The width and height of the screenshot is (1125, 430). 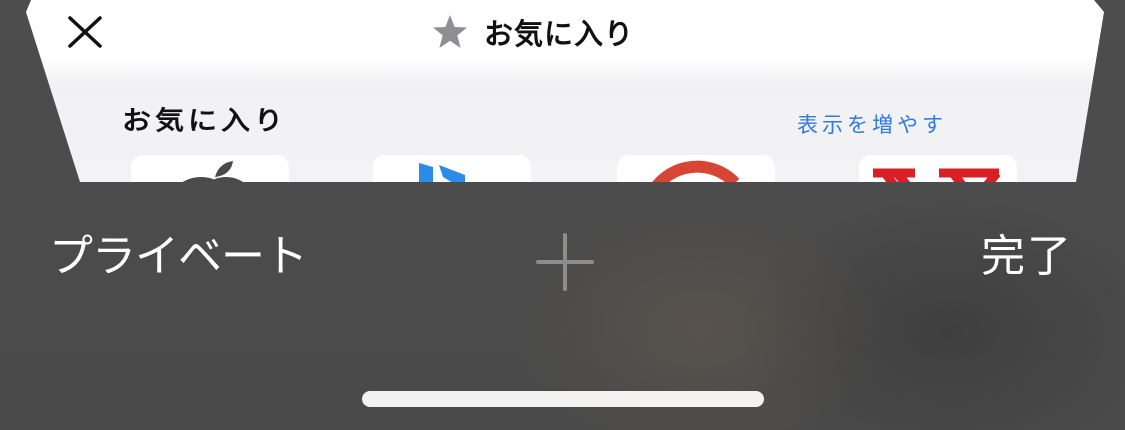 I want to click on favorite-yahoo, so click(x=938, y=168).